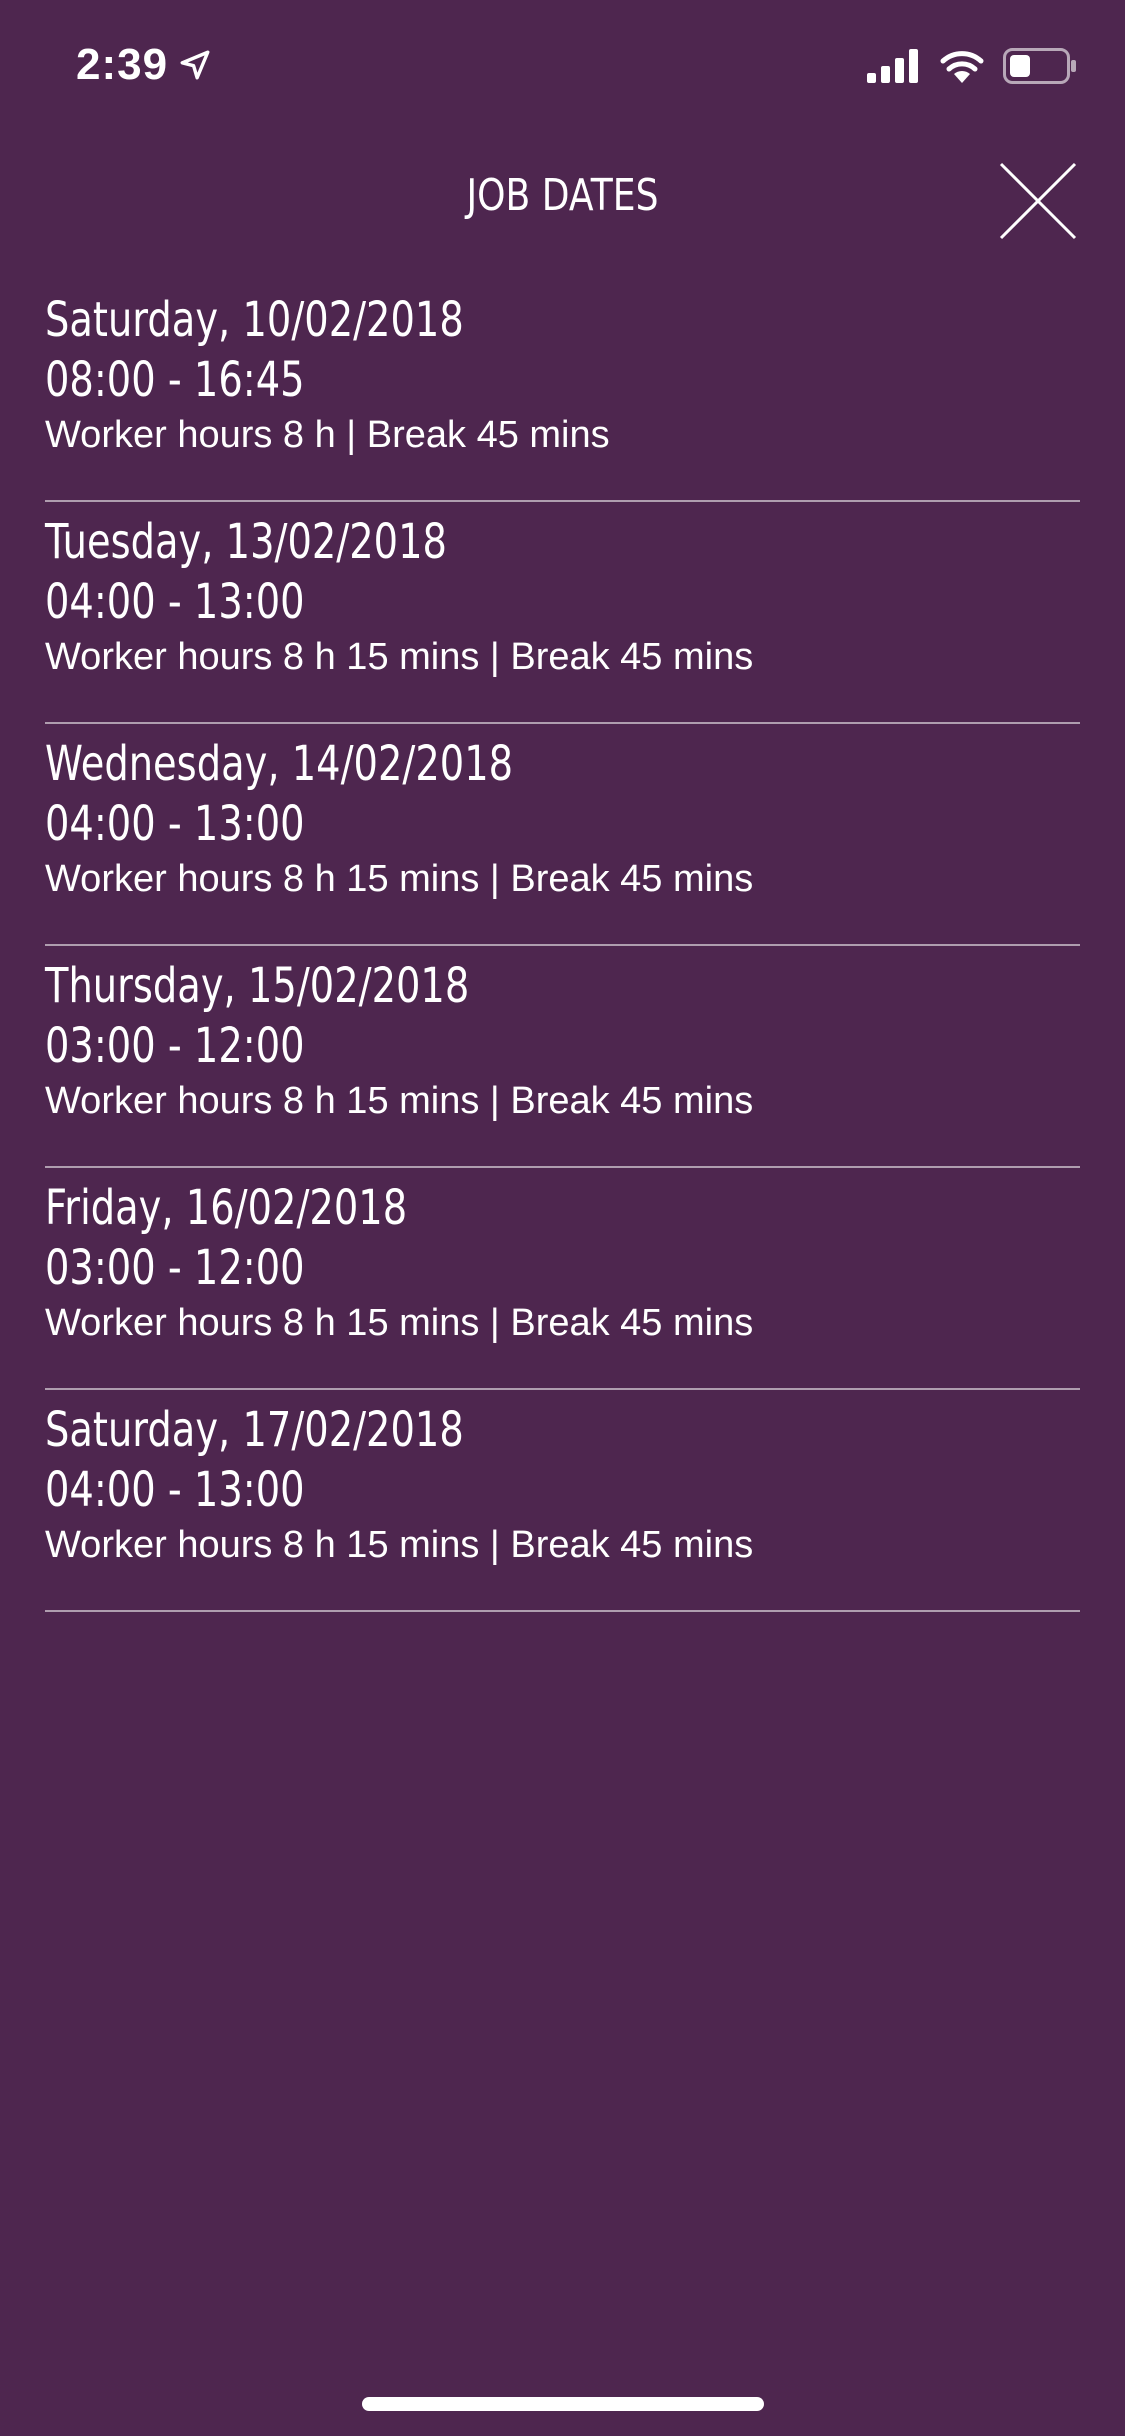 This screenshot has height=2436, width=1125. I want to click on job-date: Tuesday, 13/02/2018, so click(246, 542).